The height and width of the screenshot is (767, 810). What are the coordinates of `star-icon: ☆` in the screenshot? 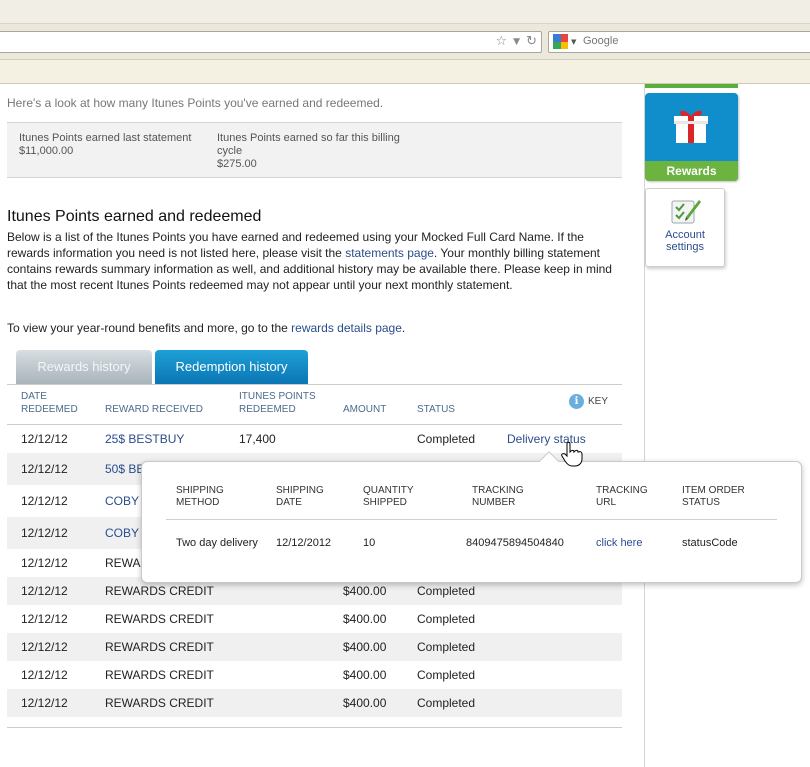 It's located at (502, 41).